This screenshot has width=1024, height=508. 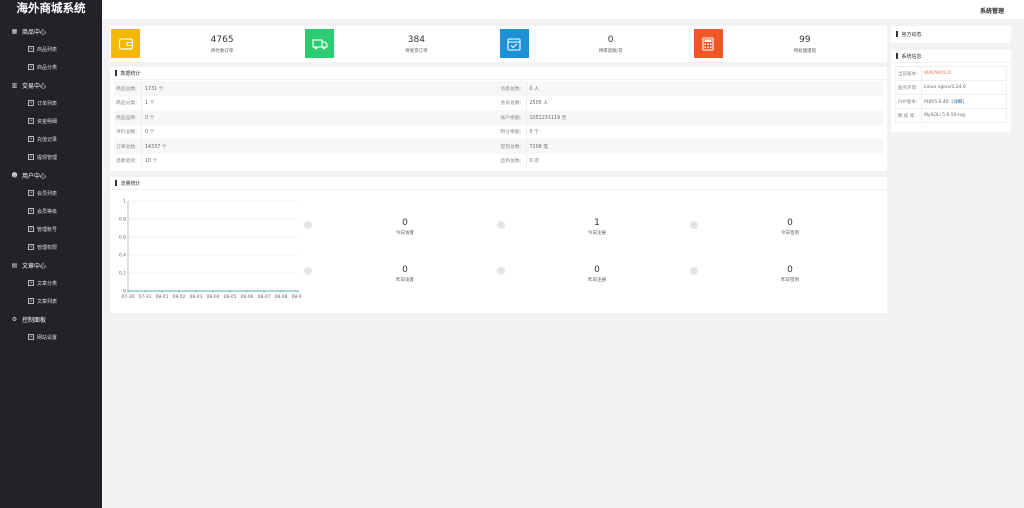 What do you see at coordinates (306, 117) in the screenshot?
I see `data-cell: 商品品牌: 0 个` at bounding box center [306, 117].